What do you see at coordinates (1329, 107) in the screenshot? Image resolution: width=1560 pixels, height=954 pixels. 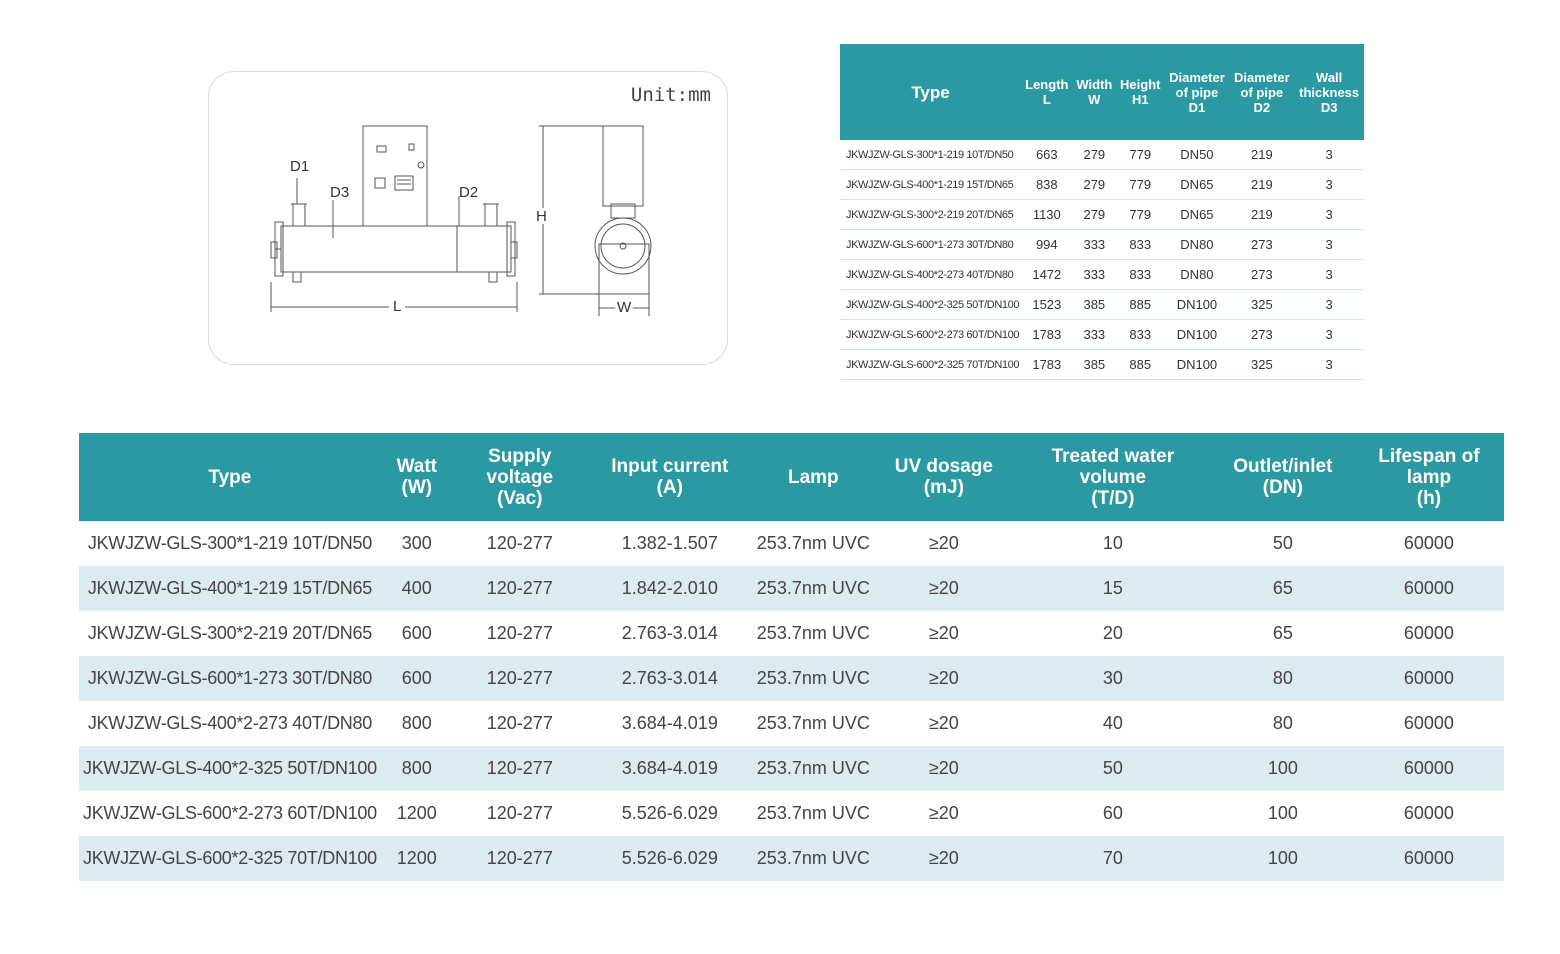 I see `dim-header-line: D3` at bounding box center [1329, 107].